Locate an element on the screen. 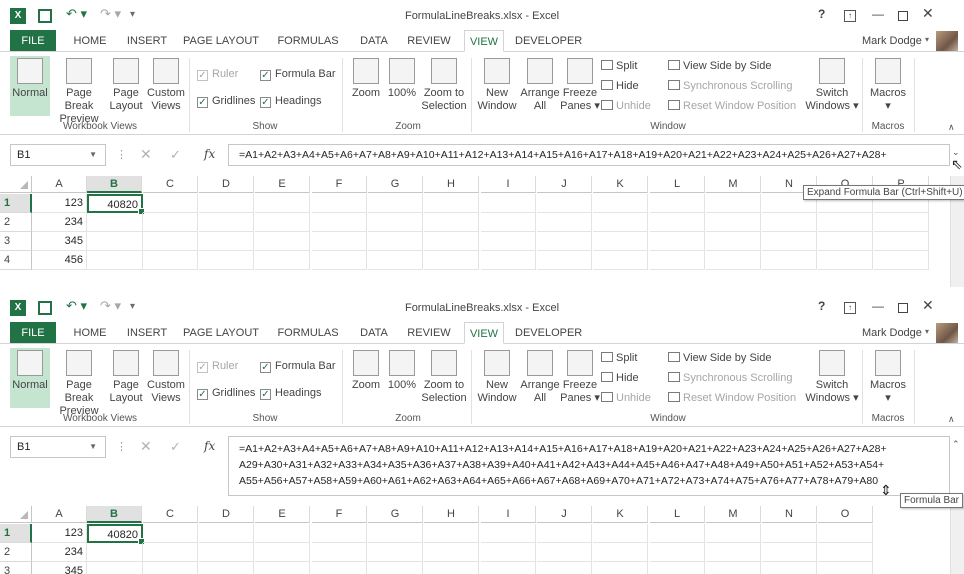 This screenshot has width=964, height=574. cell-b3 is located at coordinates (115, 241).